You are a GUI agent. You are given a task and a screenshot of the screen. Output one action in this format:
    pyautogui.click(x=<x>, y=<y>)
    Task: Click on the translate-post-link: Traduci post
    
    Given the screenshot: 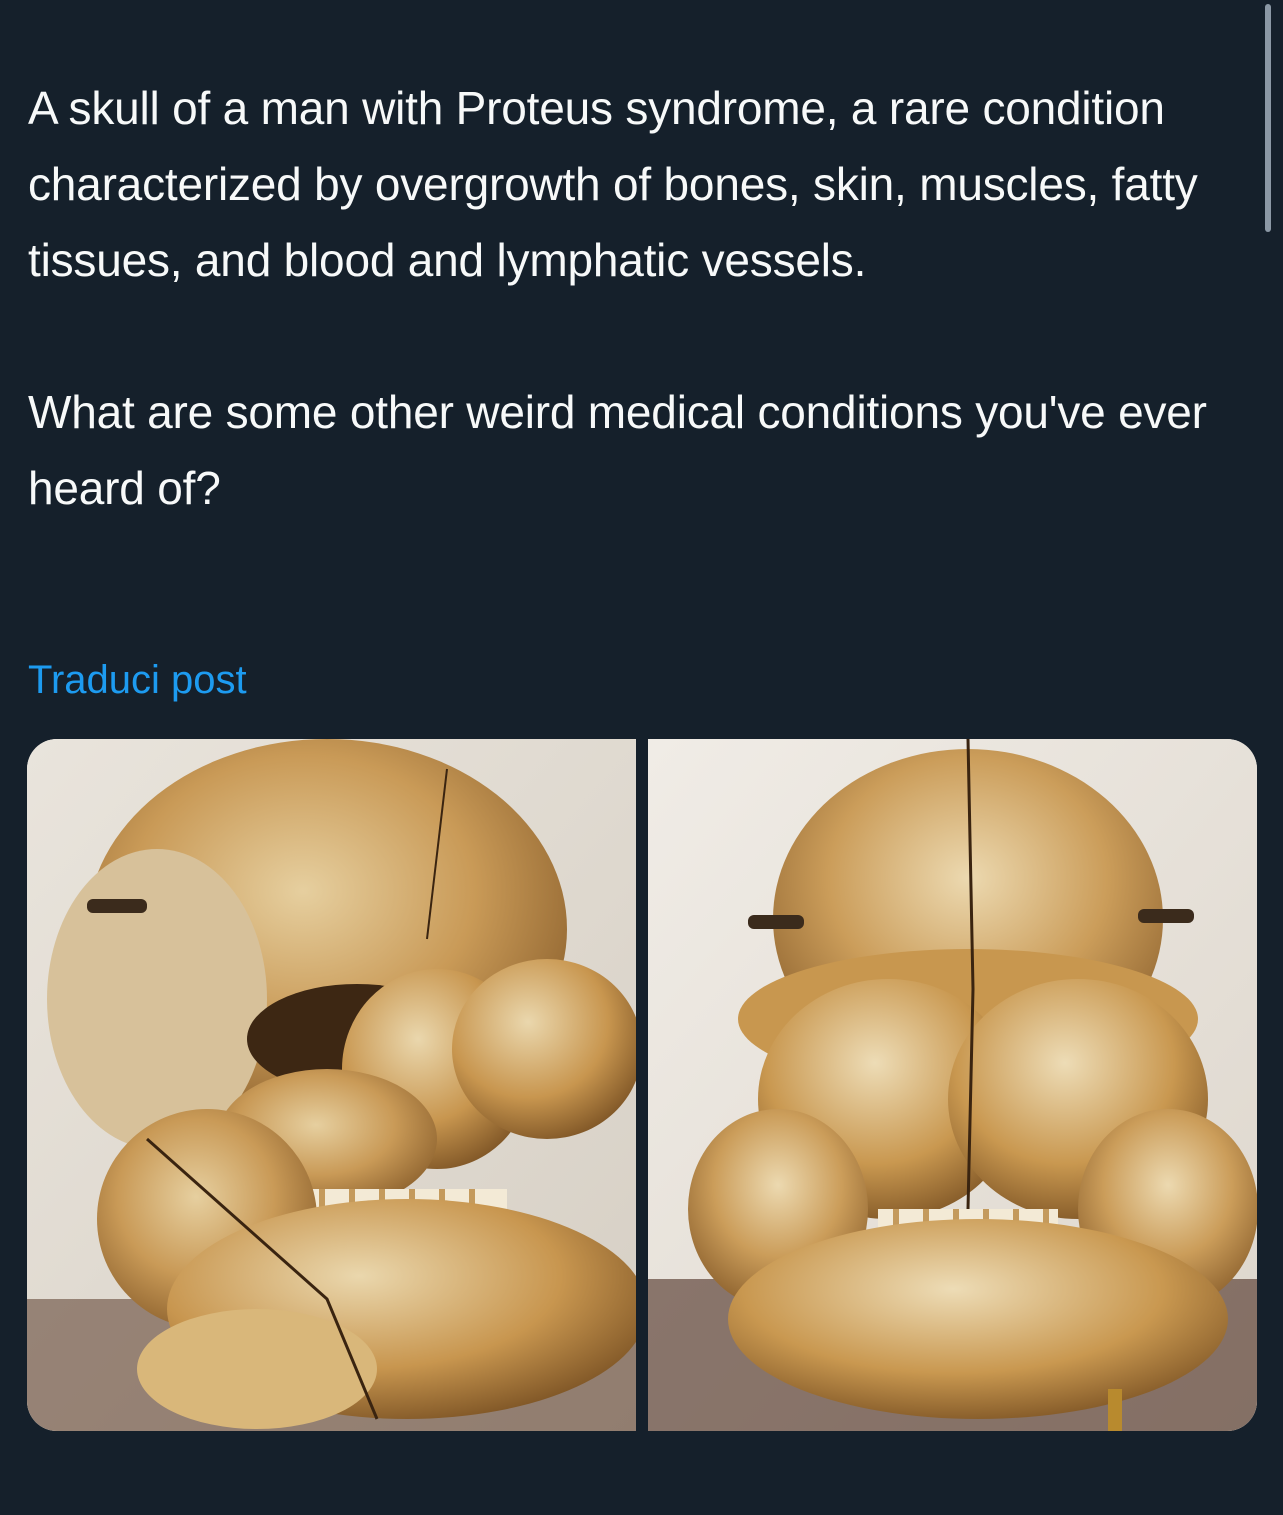 What is the action you would take?
    pyautogui.click(x=137, y=680)
    